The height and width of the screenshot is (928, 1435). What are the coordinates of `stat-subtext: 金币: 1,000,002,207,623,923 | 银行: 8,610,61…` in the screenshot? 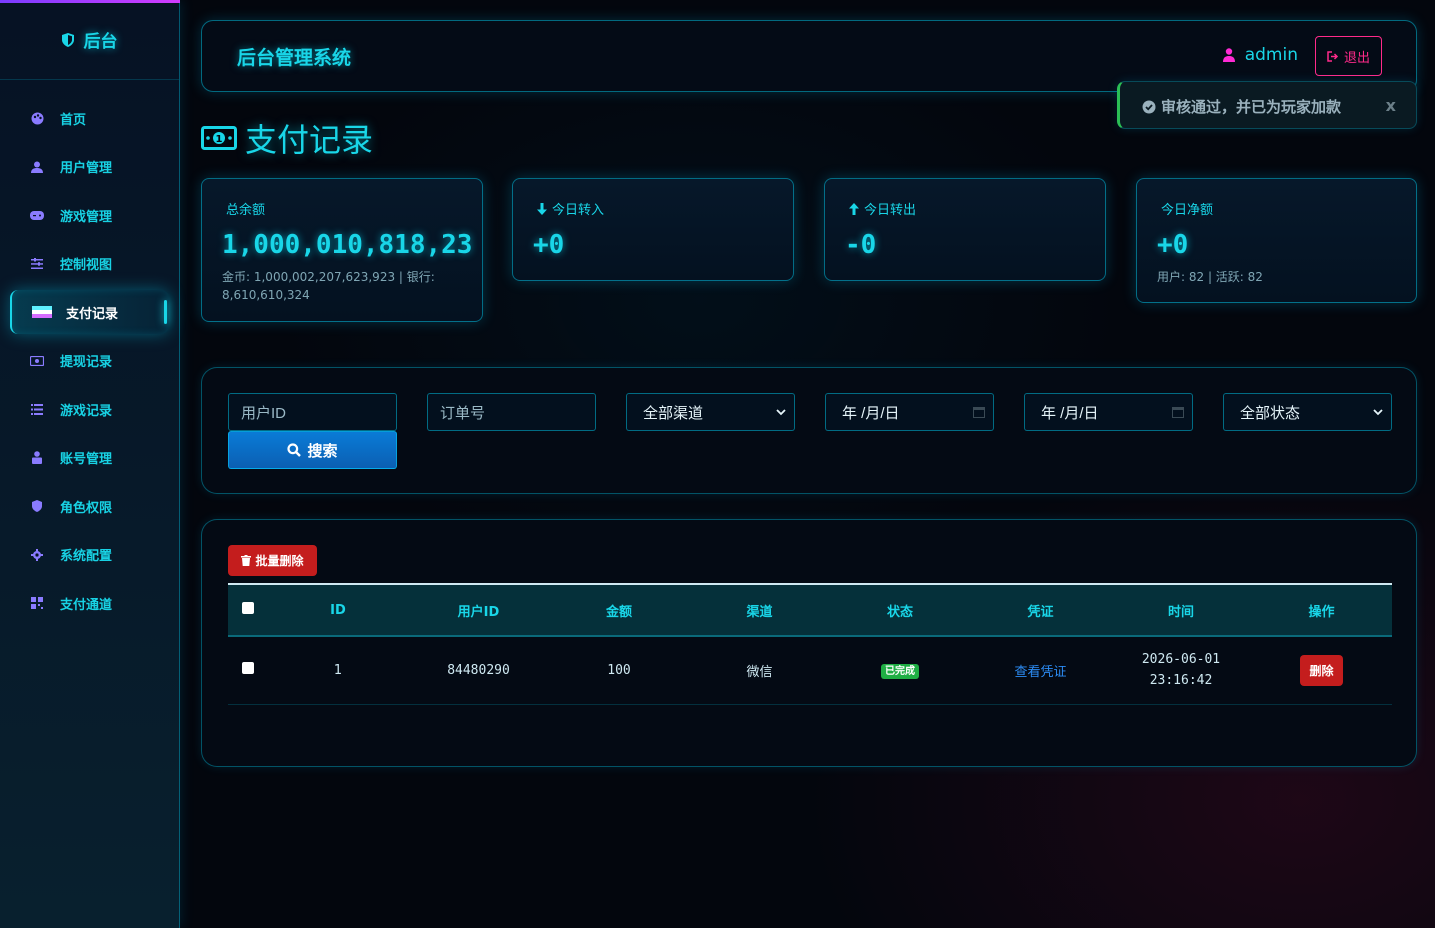 It's located at (328, 286).